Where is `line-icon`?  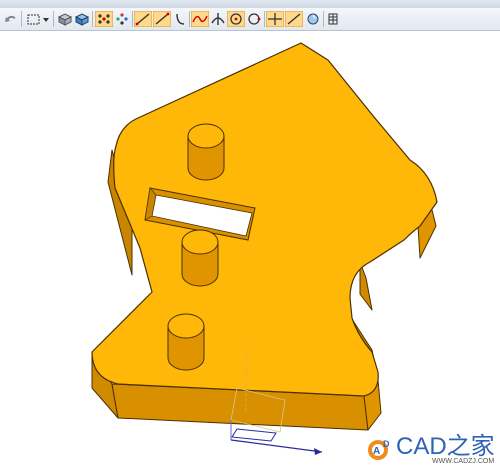
line-icon is located at coordinates (143, 19).